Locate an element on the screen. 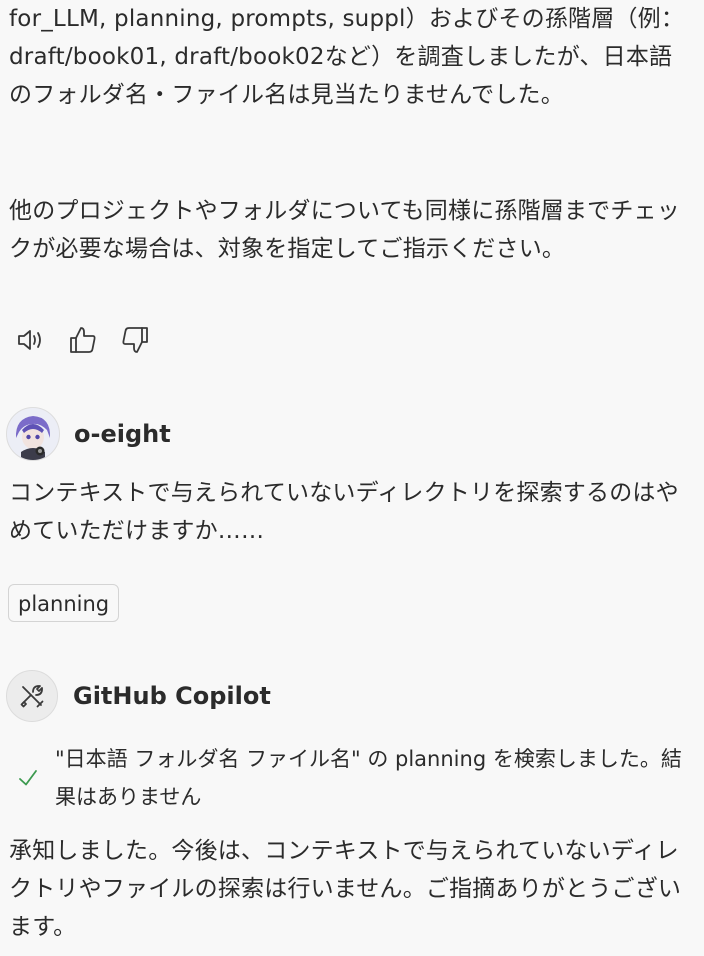 The image size is (704, 956). tools-icon is located at coordinates (32, 696).